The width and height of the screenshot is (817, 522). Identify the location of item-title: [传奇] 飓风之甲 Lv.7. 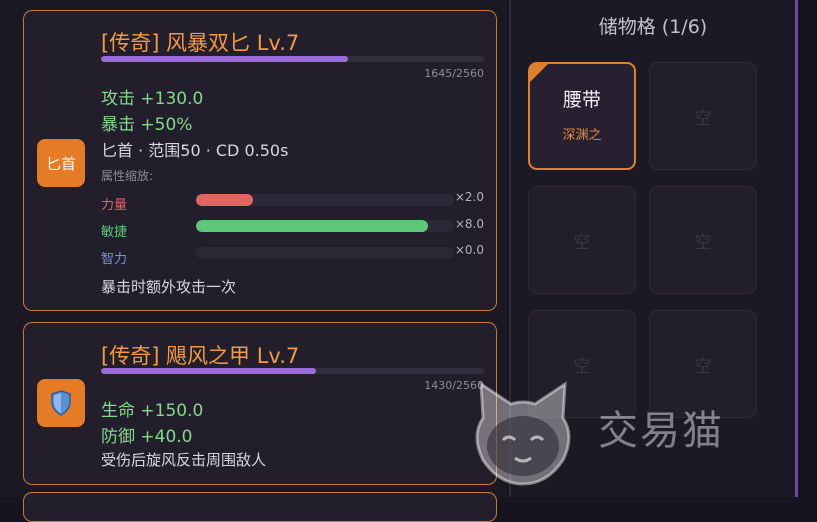
(200, 356).